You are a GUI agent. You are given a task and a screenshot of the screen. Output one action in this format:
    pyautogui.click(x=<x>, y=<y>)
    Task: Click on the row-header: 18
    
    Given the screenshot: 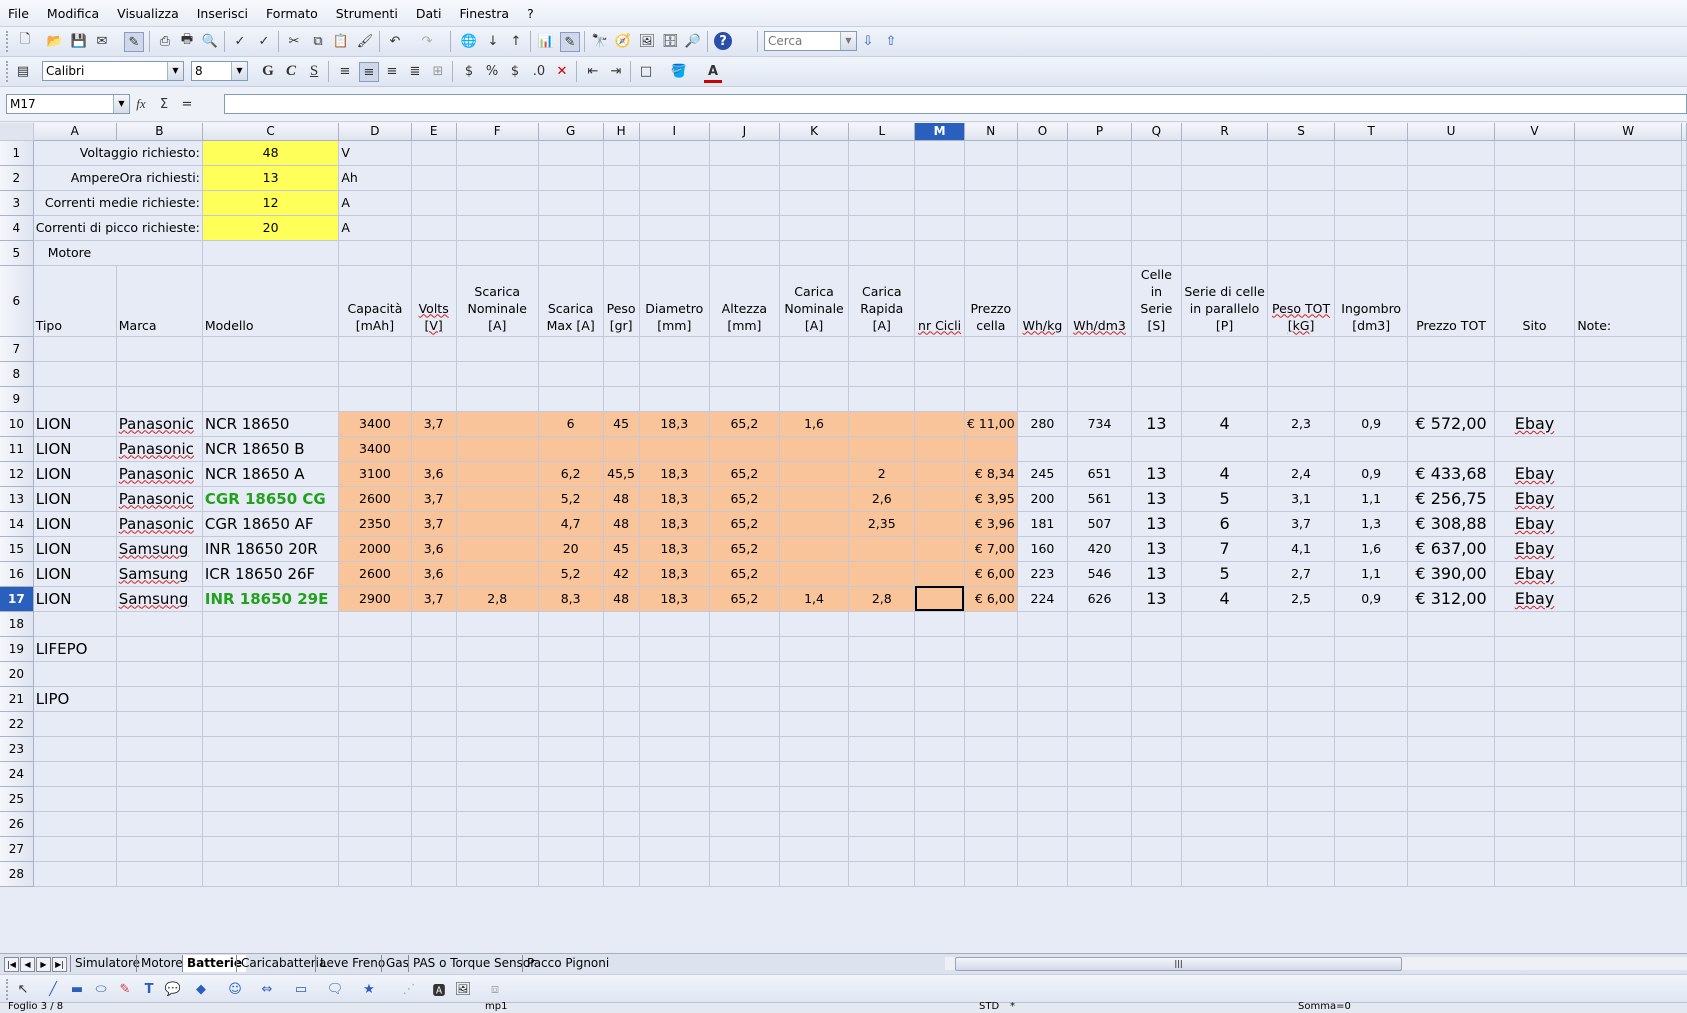 What is the action you would take?
    pyautogui.click(x=17, y=624)
    